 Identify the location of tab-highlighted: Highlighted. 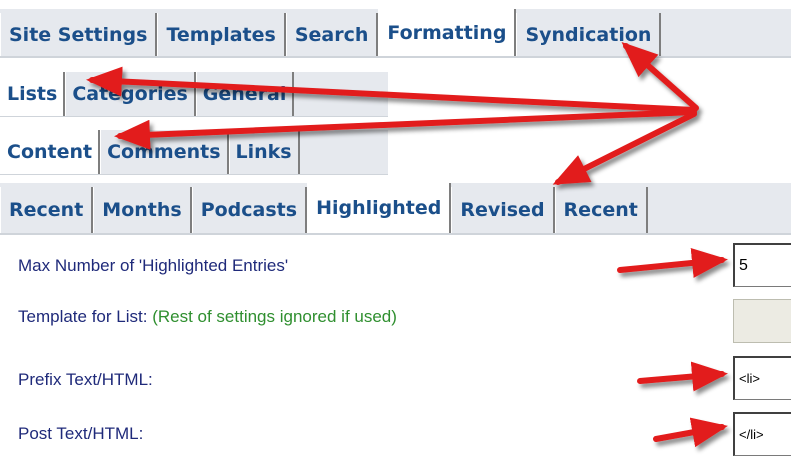
(379, 208).